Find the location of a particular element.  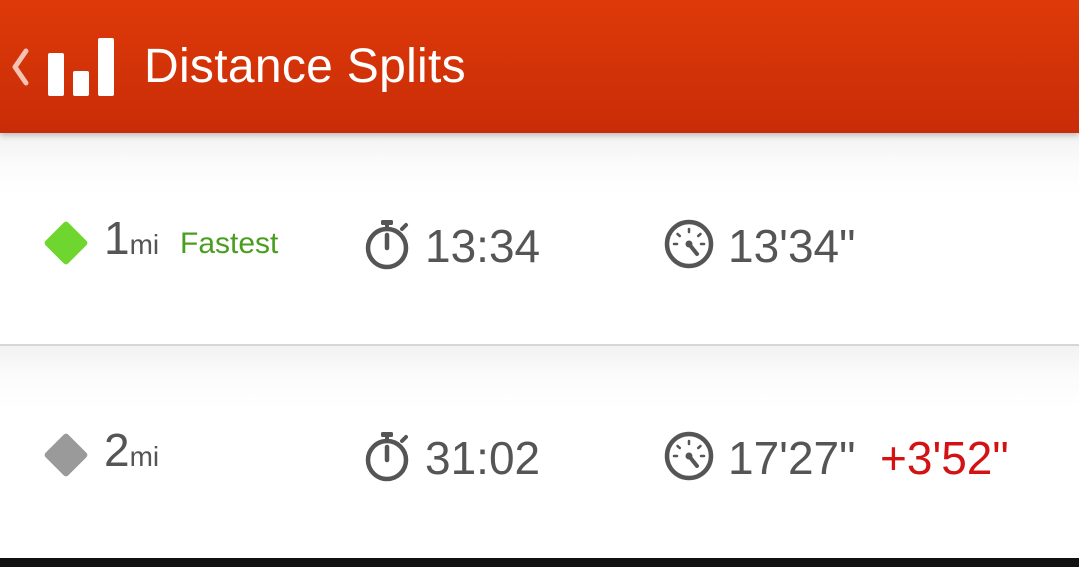

split-time: 13:34 is located at coordinates (483, 246).